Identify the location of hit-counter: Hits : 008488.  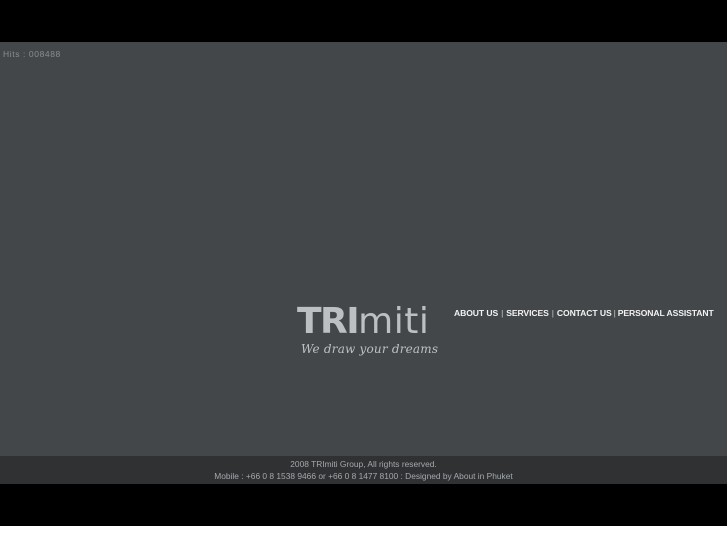
(32, 54).